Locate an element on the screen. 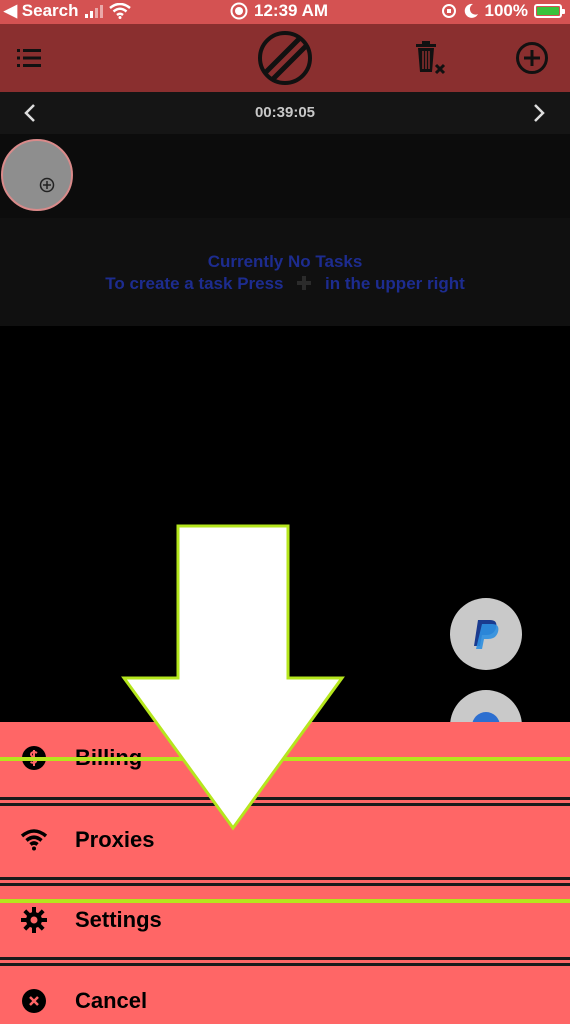 Image resolution: width=570 pixels, height=1024 pixels. proxies-label: Proxies is located at coordinates (115, 839).